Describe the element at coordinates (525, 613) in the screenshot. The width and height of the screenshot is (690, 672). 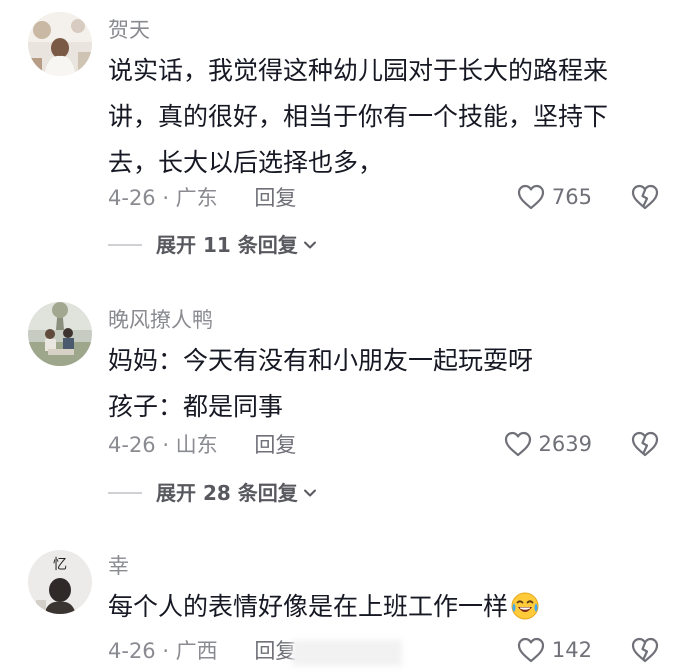
I see `laughing-crying-emoji-icon` at that location.